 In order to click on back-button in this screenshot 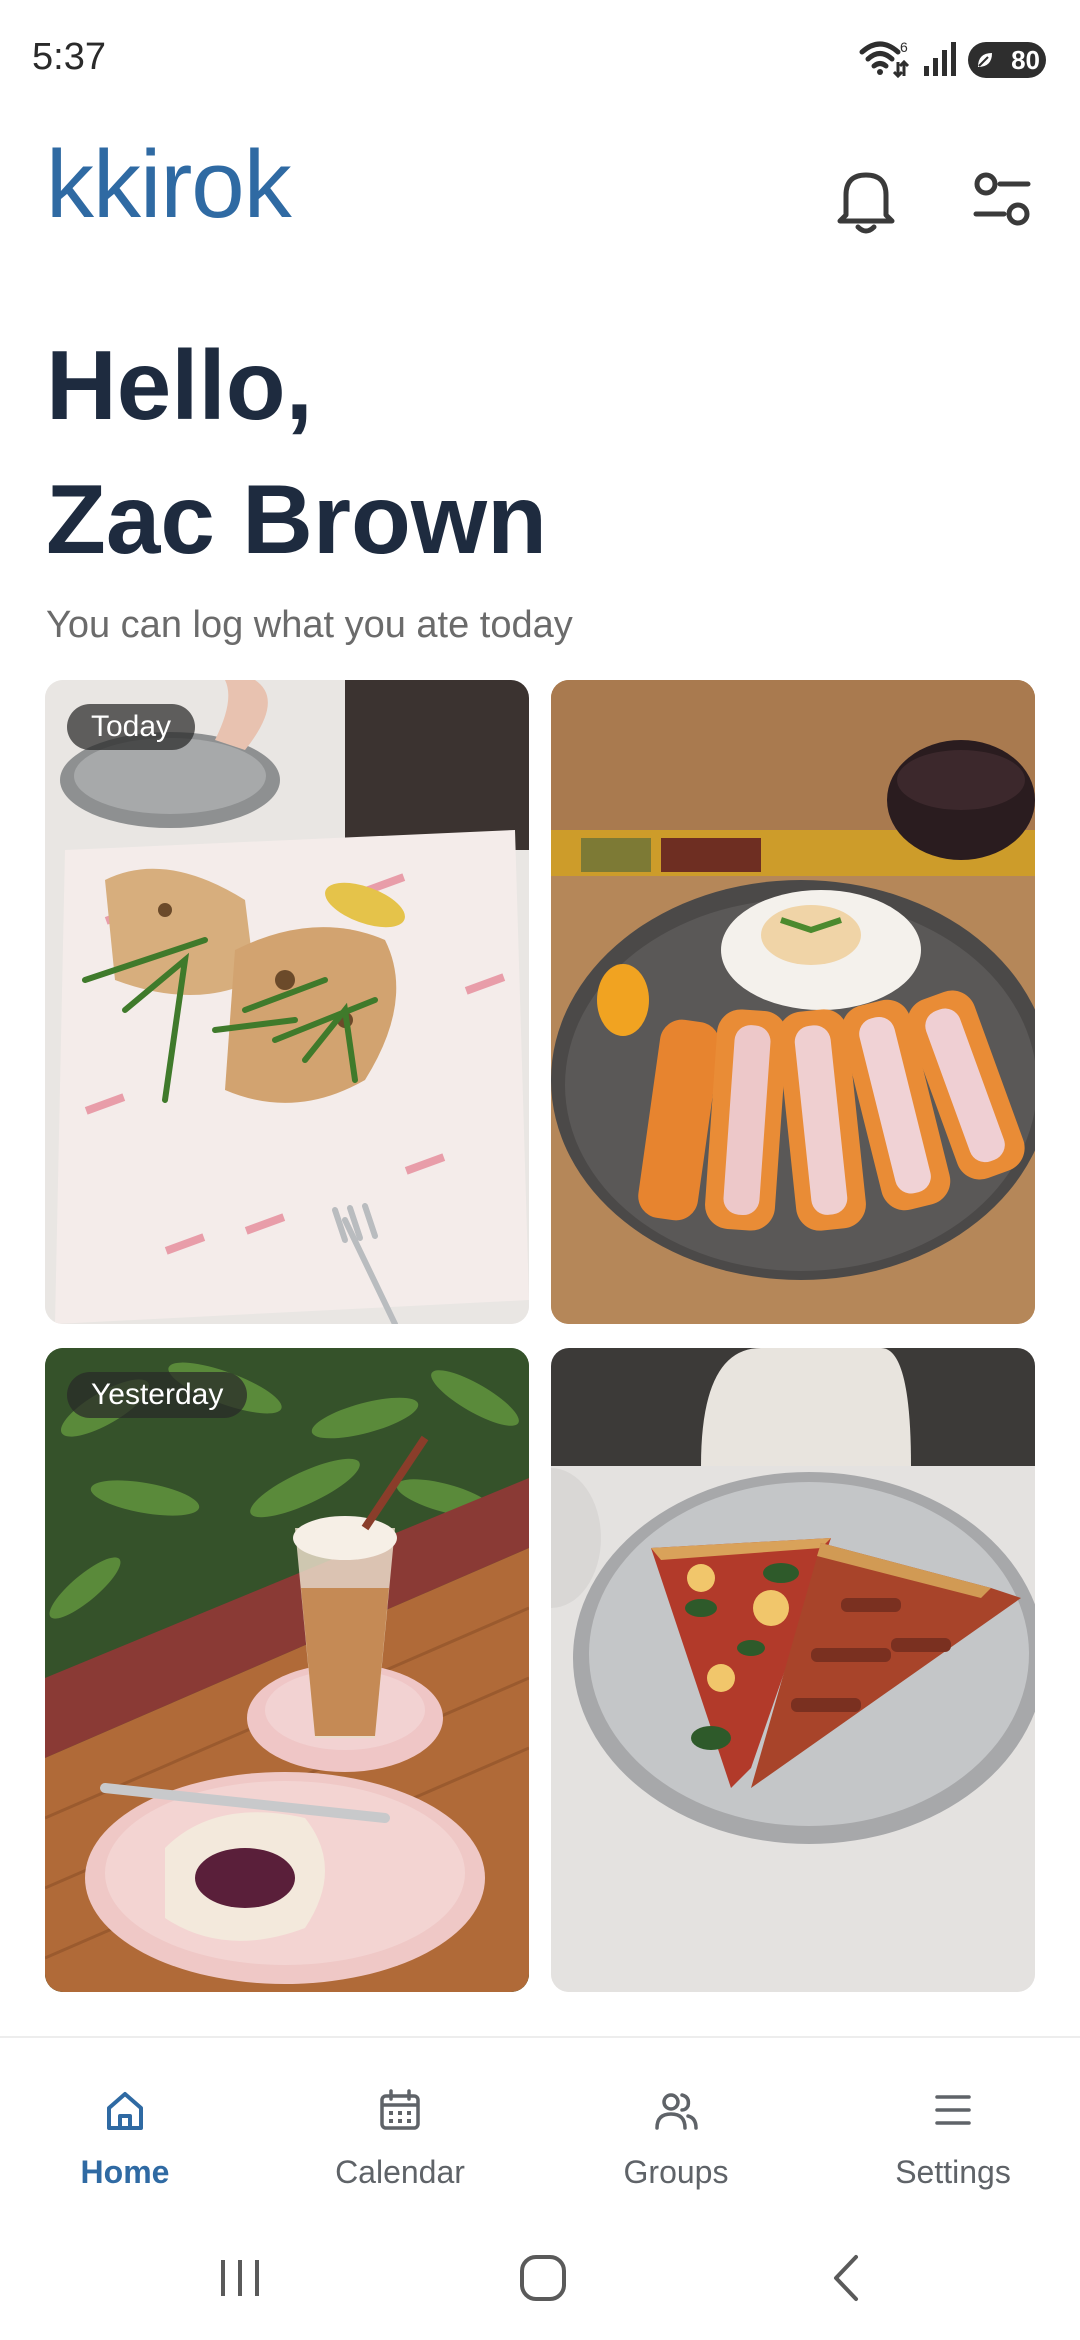, I will do `click(846, 2278)`.